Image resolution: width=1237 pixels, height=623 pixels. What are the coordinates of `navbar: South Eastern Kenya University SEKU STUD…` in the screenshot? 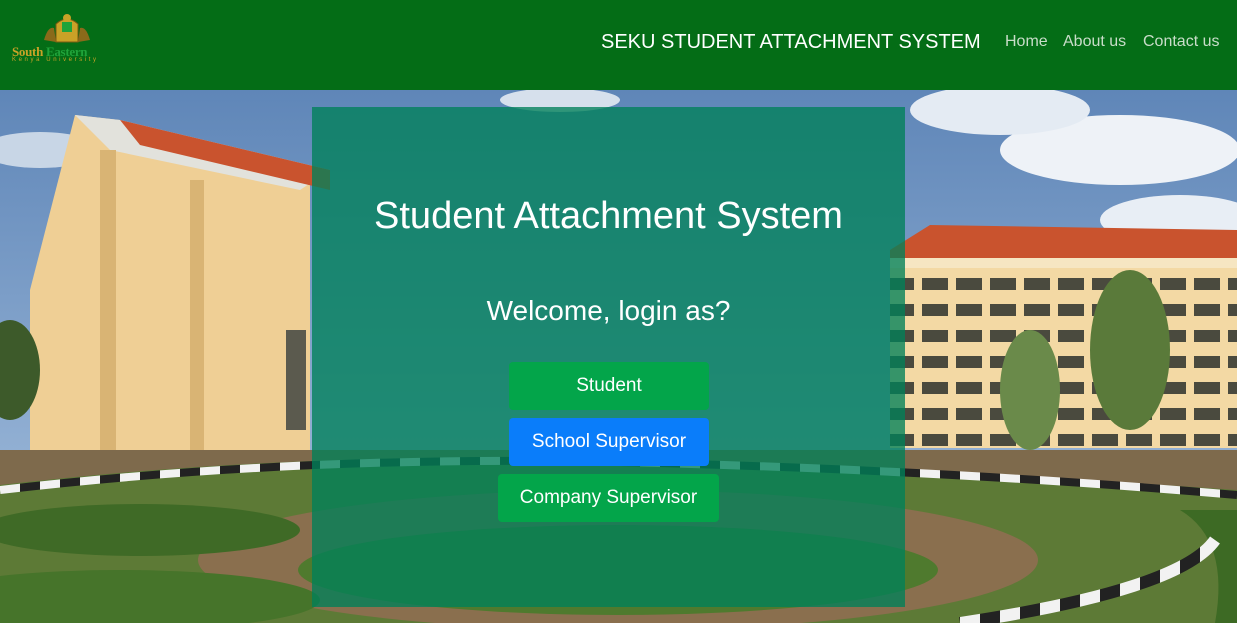 It's located at (618, 45).